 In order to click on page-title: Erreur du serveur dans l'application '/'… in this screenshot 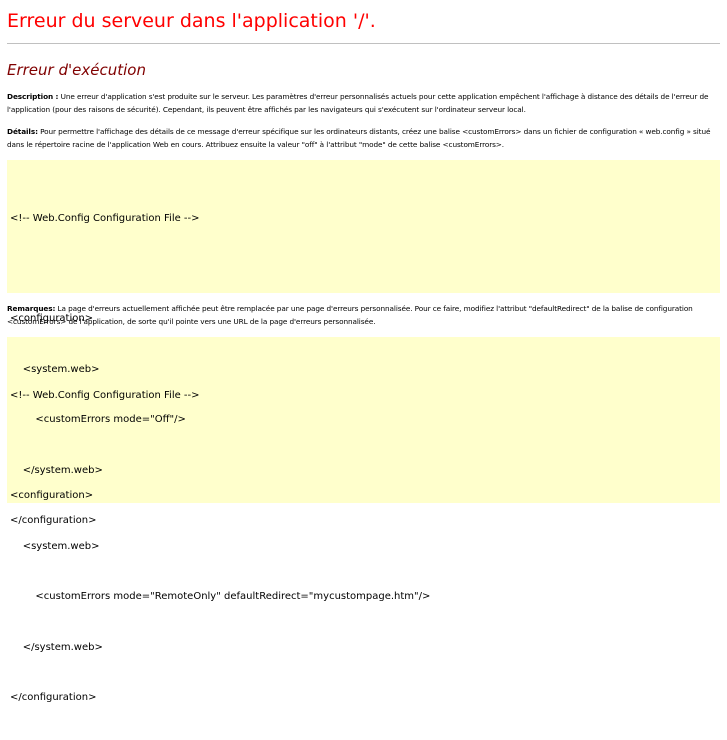, I will do `click(191, 21)`.